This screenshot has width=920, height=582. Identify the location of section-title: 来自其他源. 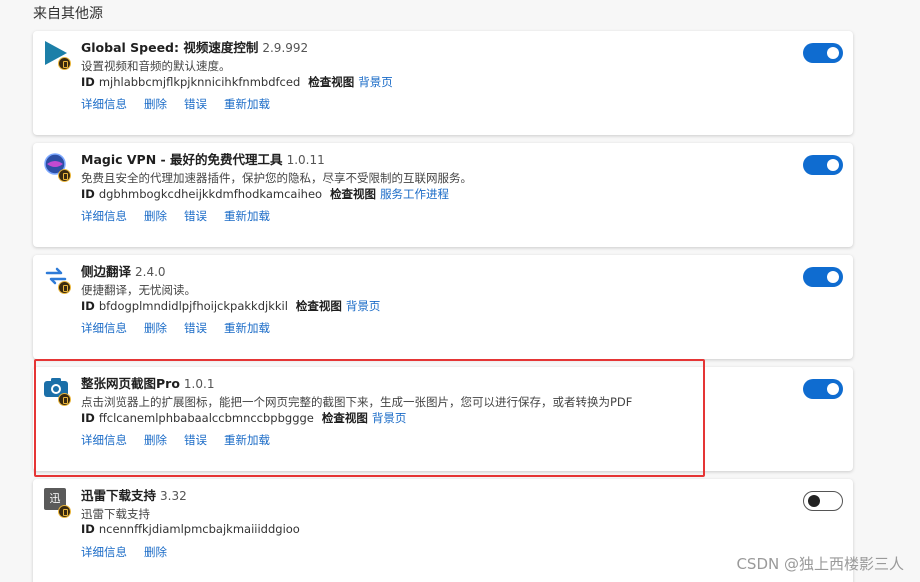
(68, 14).